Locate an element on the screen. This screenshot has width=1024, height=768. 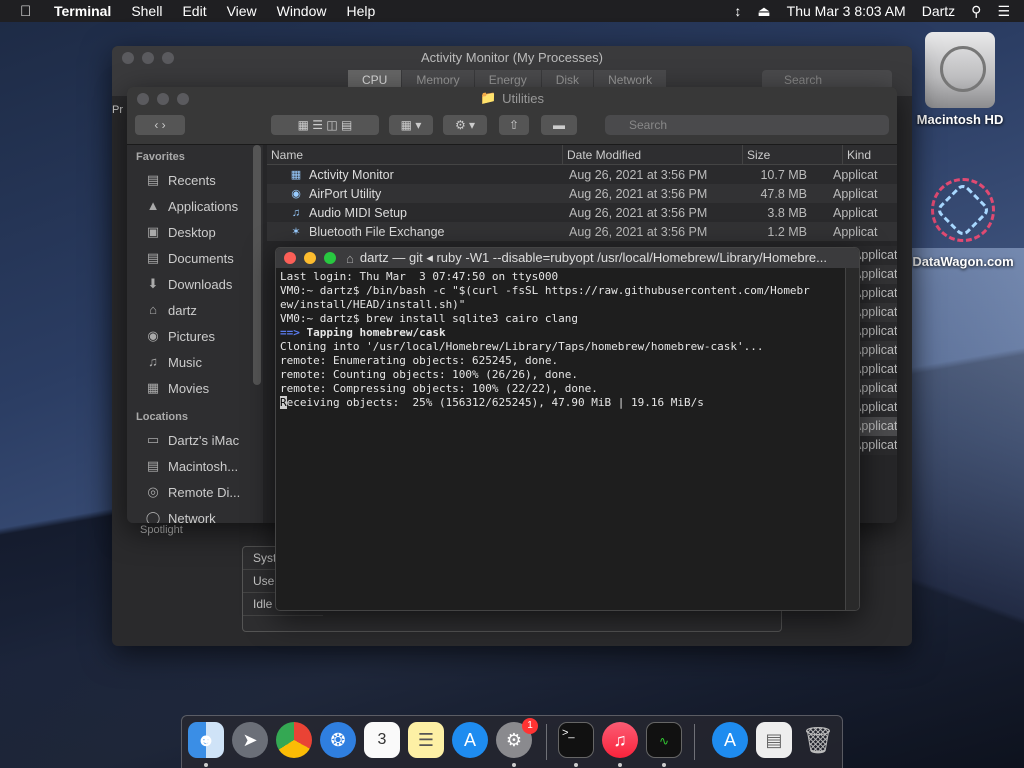
music-icon: ♫ is located at coordinates (620, 740).